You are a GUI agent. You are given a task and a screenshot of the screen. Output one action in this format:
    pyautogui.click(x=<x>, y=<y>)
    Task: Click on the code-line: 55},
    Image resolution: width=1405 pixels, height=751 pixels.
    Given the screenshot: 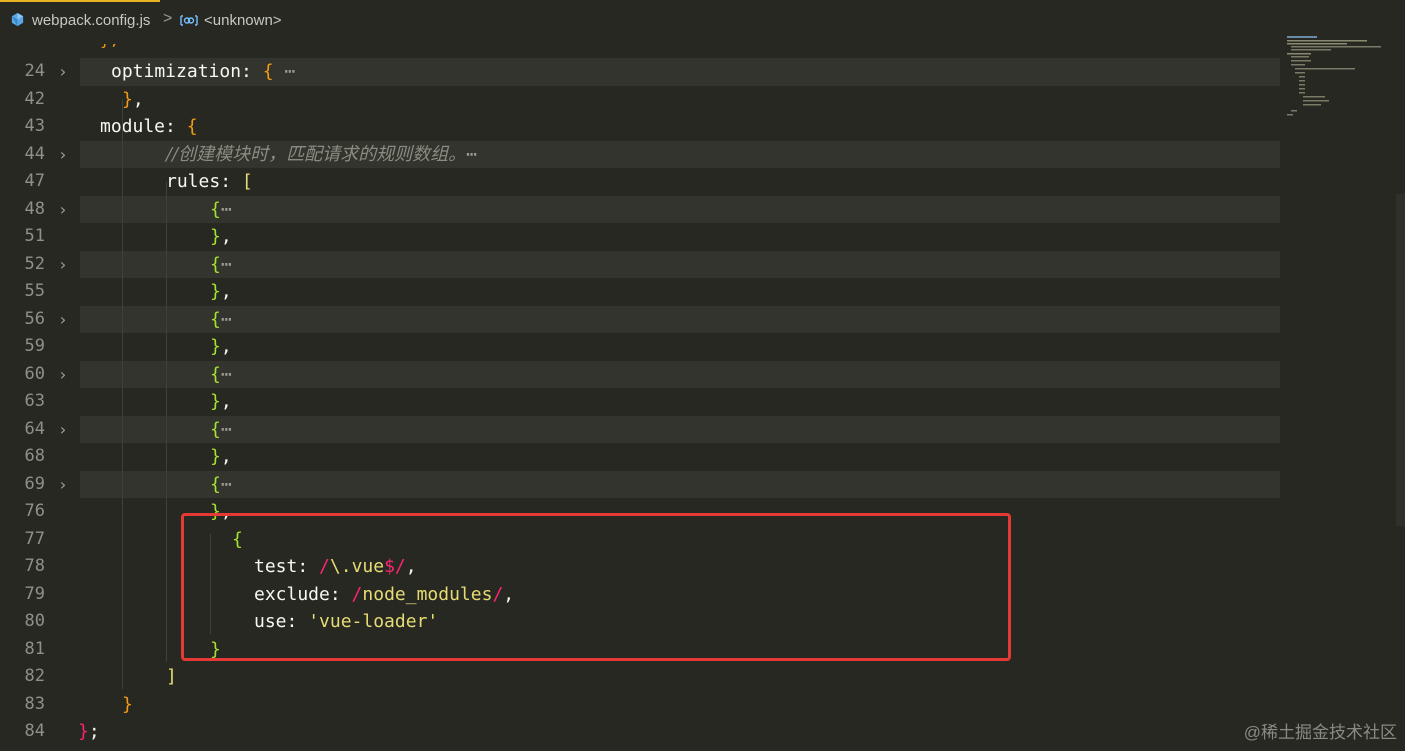 What is the action you would take?
    pyautogui.click(x=640, y=292)
    